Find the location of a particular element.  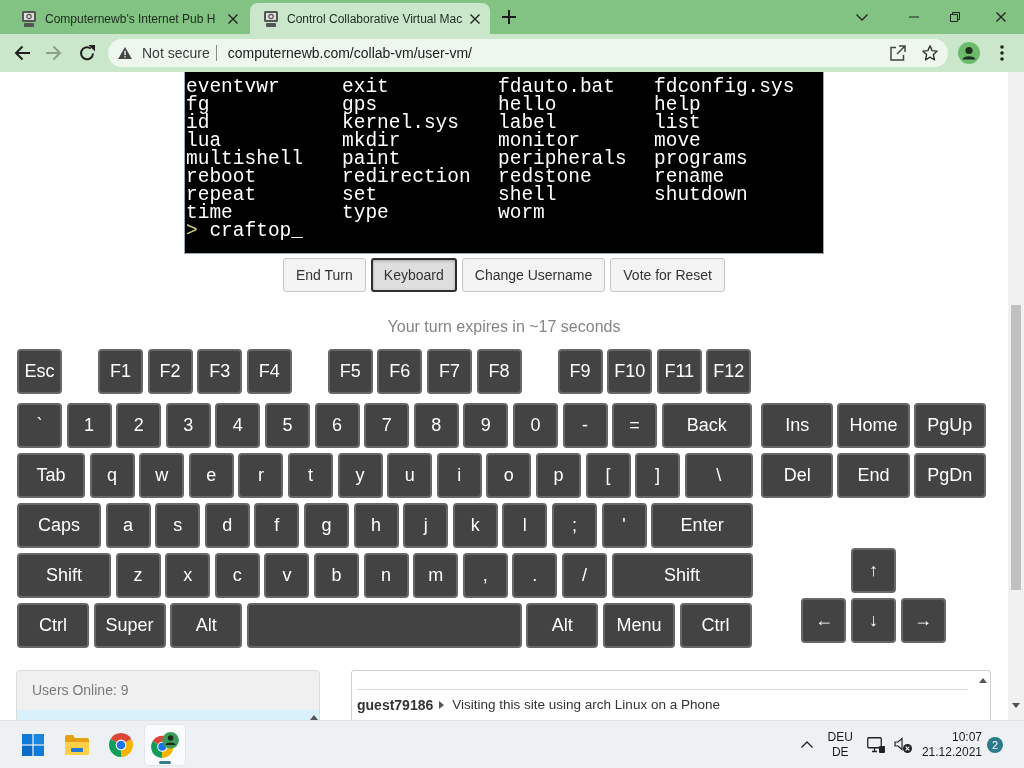

key: ' is located at coordinates (624, 525).